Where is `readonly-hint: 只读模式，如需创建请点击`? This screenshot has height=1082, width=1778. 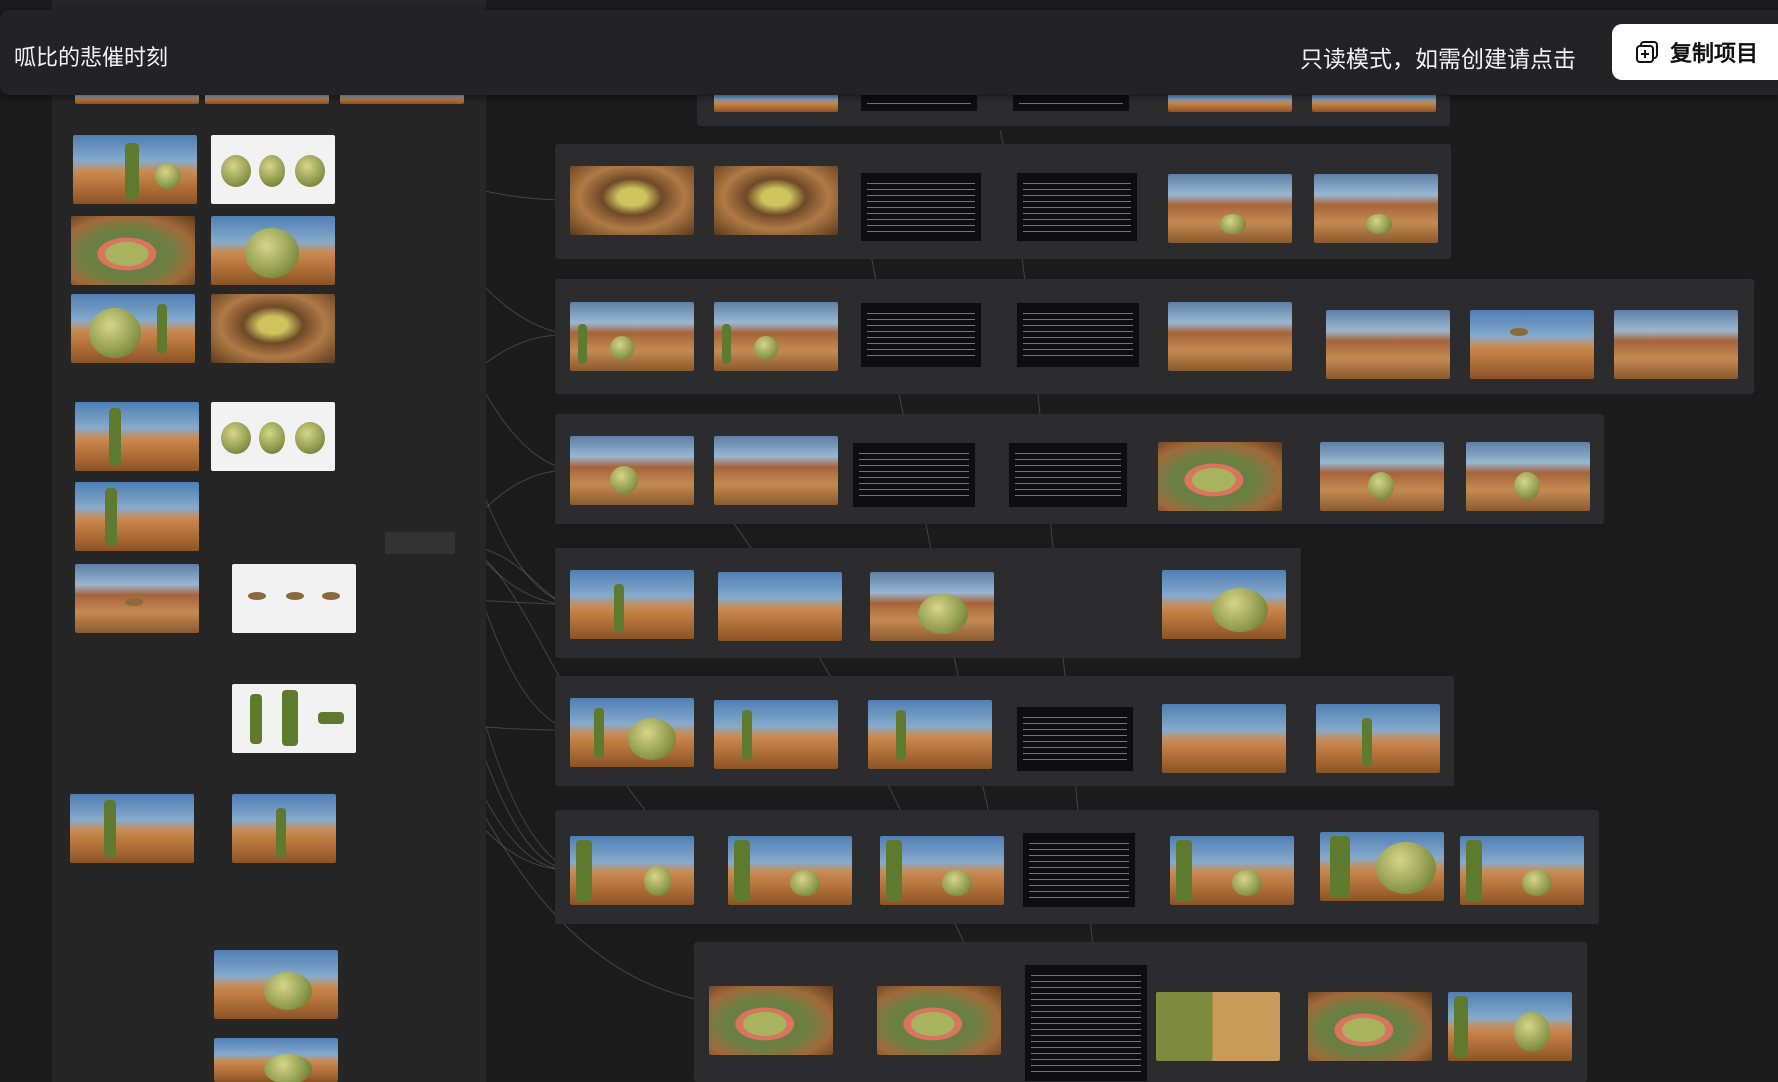 readonly-hint: 只读模式，如需创建请点击 is located at coordinates (1438, 60).